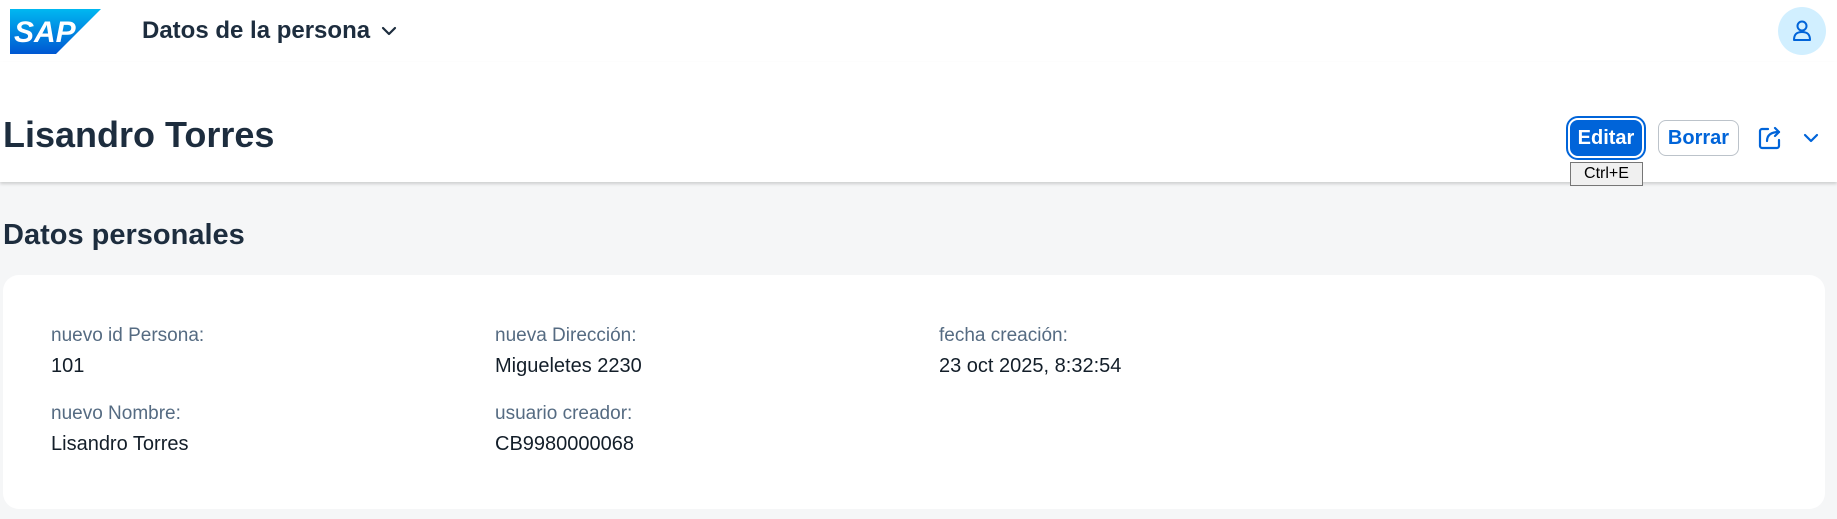  What do you see at coordinates (119, 429) in the screenshot?
I see `field-name: nuevo Nombre: Lisandro Torres` at bounding box center [119, 429].